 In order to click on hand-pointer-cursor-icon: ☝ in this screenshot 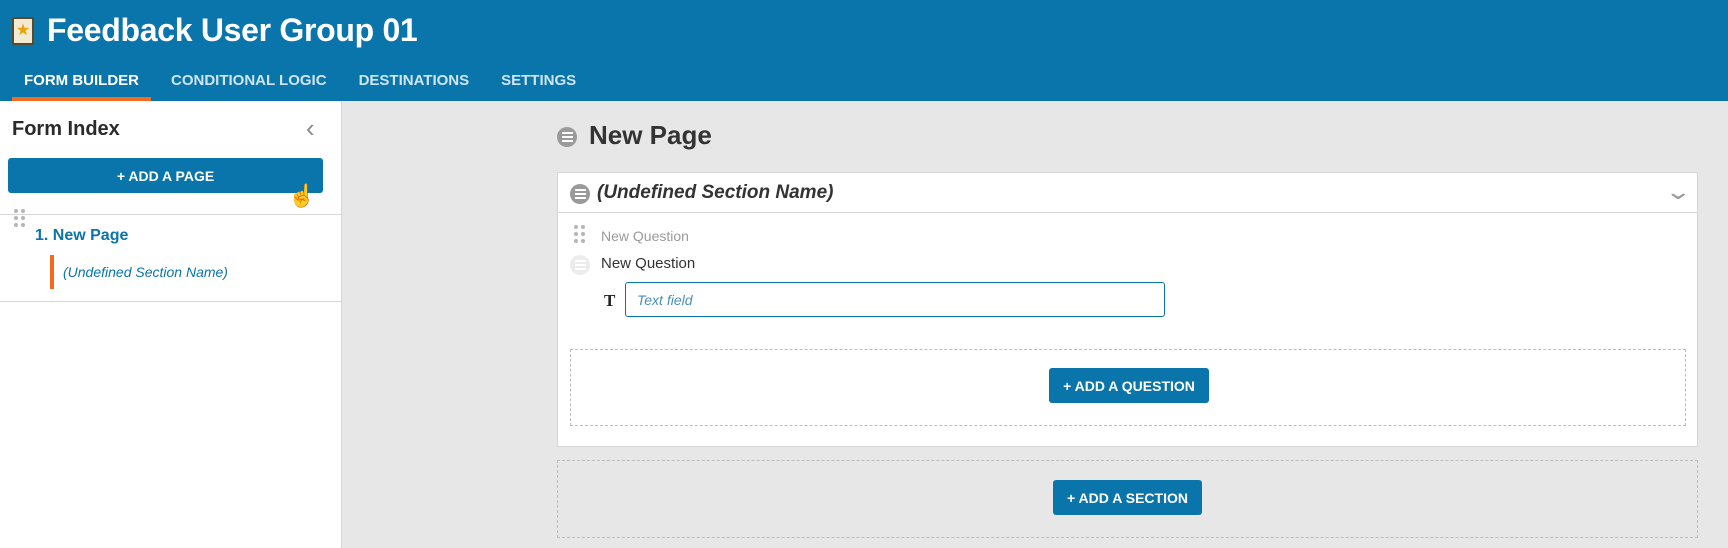, I will do `click(302, 195)`.